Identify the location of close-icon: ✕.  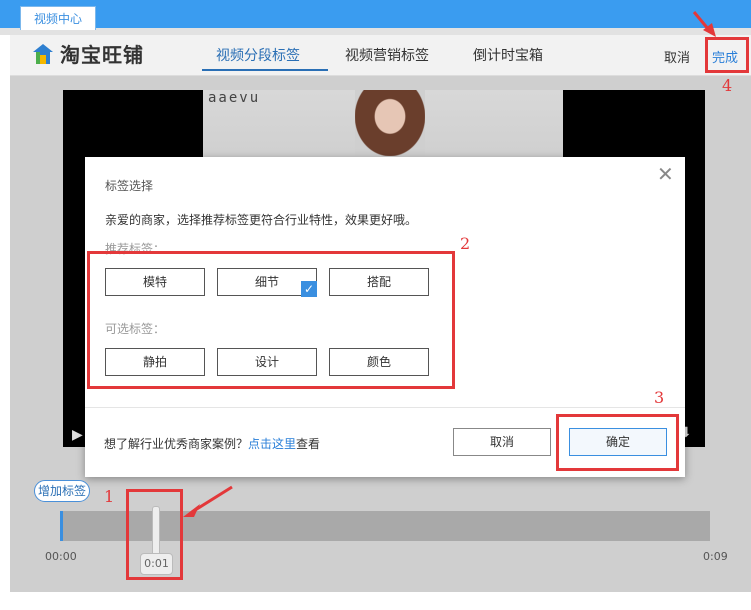
(665, 174).